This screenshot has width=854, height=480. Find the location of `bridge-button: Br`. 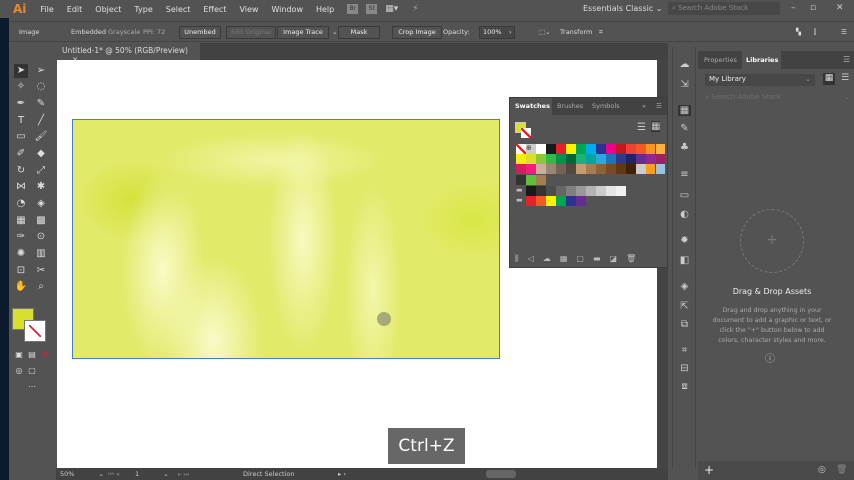

bridge-button: Br is located at coordinates (353, 9).